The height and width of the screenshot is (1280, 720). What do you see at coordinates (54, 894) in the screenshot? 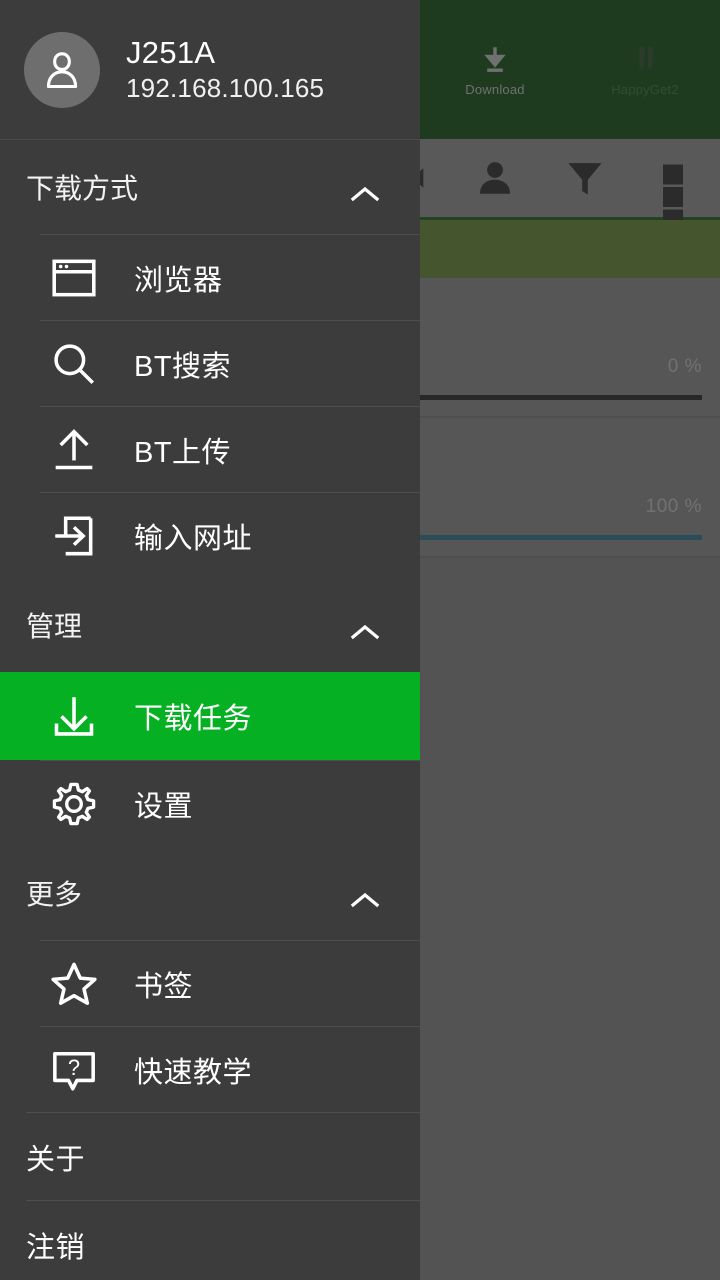
I see `section-title: 更多` at bounding box center [54, 894].